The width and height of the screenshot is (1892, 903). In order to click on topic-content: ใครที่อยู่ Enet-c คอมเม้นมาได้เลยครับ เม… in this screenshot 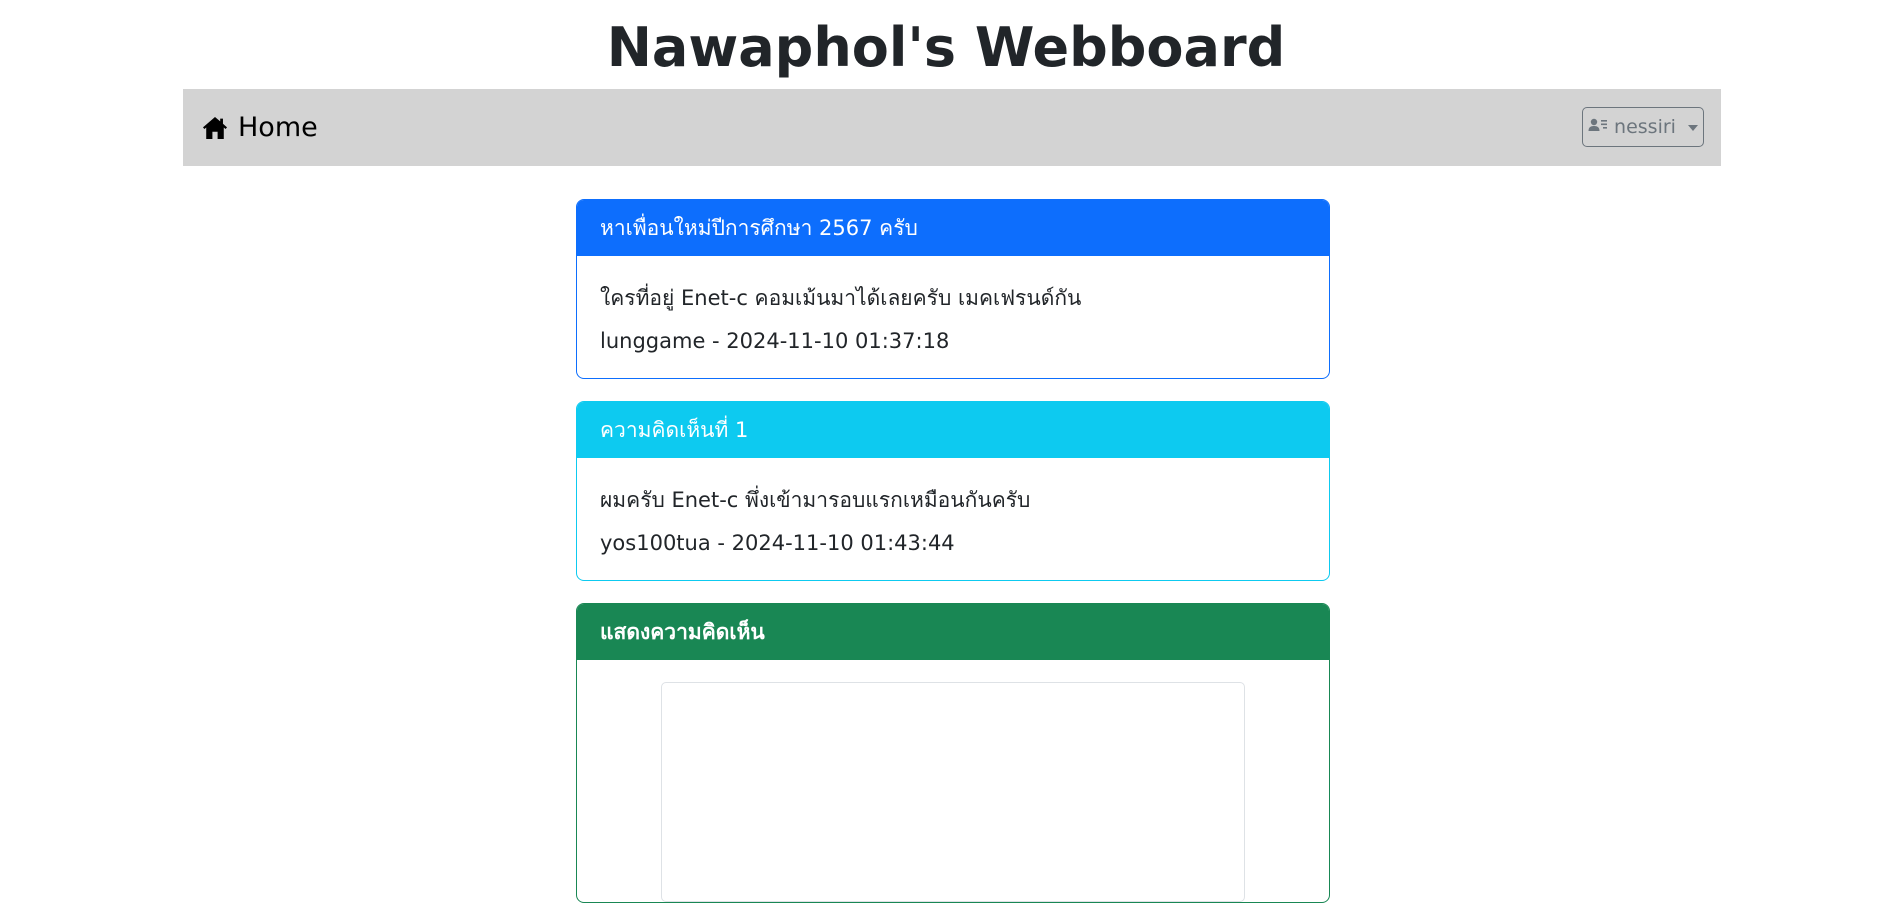, I will do `click(841, 298)`.